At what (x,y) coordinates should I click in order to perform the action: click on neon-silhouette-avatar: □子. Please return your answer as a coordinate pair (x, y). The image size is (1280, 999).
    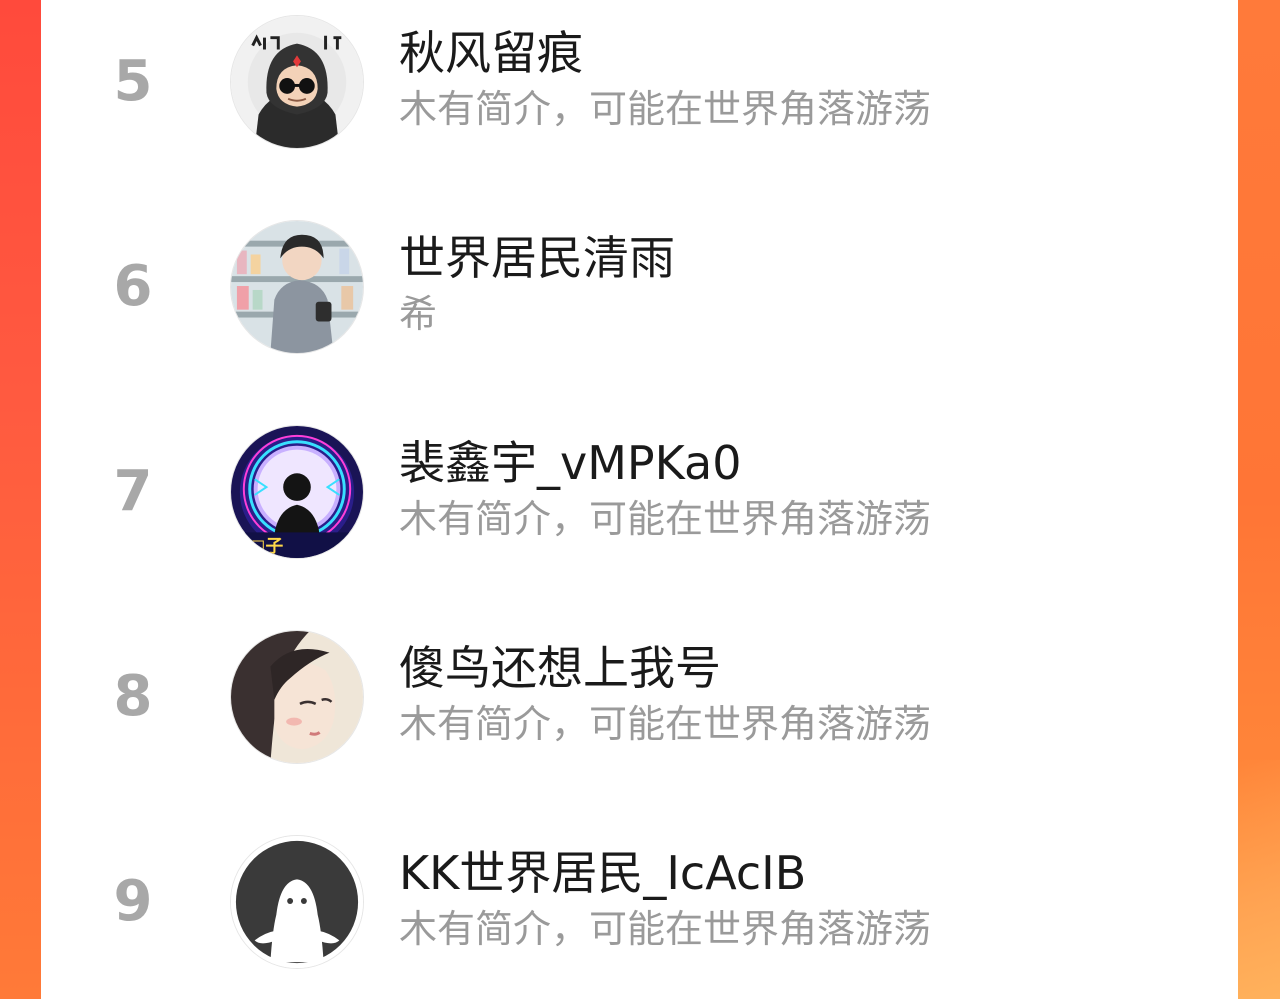
    Looking at the image, I should click on (297, 492).